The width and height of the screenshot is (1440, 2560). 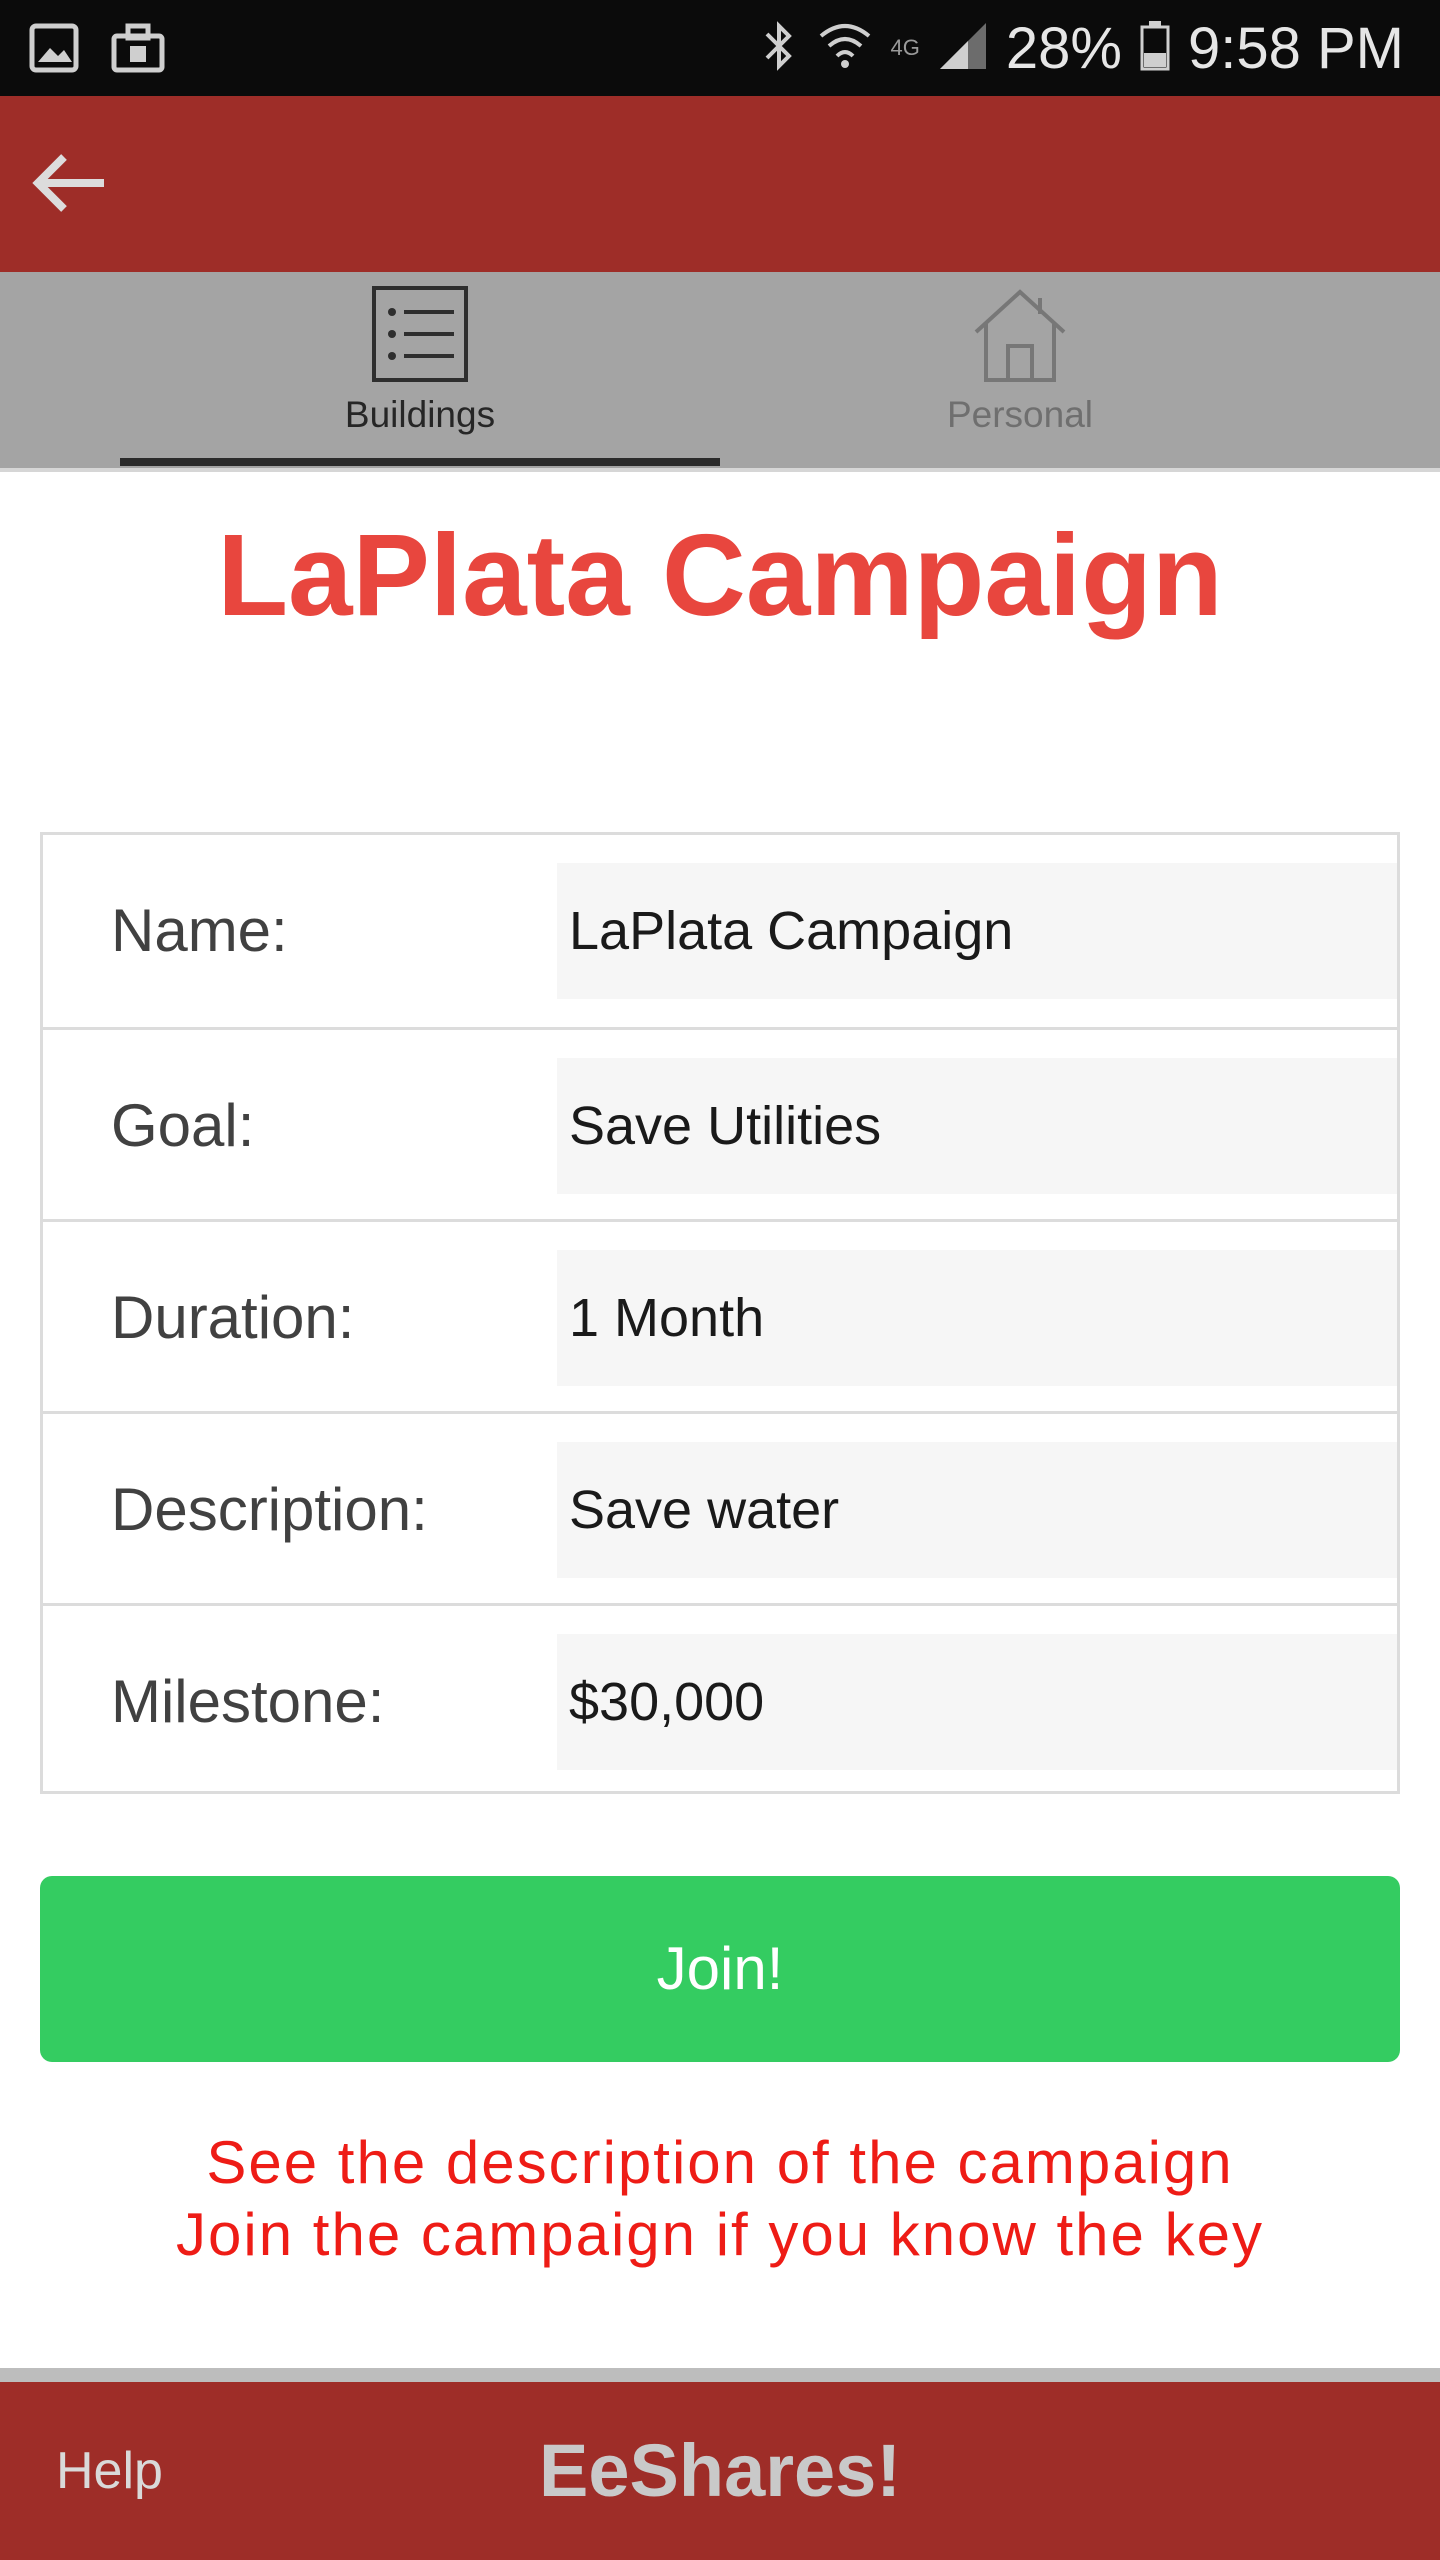 What do you see at coordinates (905, 47) in the screenshot?
I see `network-type: 4G` at bounding box center [905, 47].